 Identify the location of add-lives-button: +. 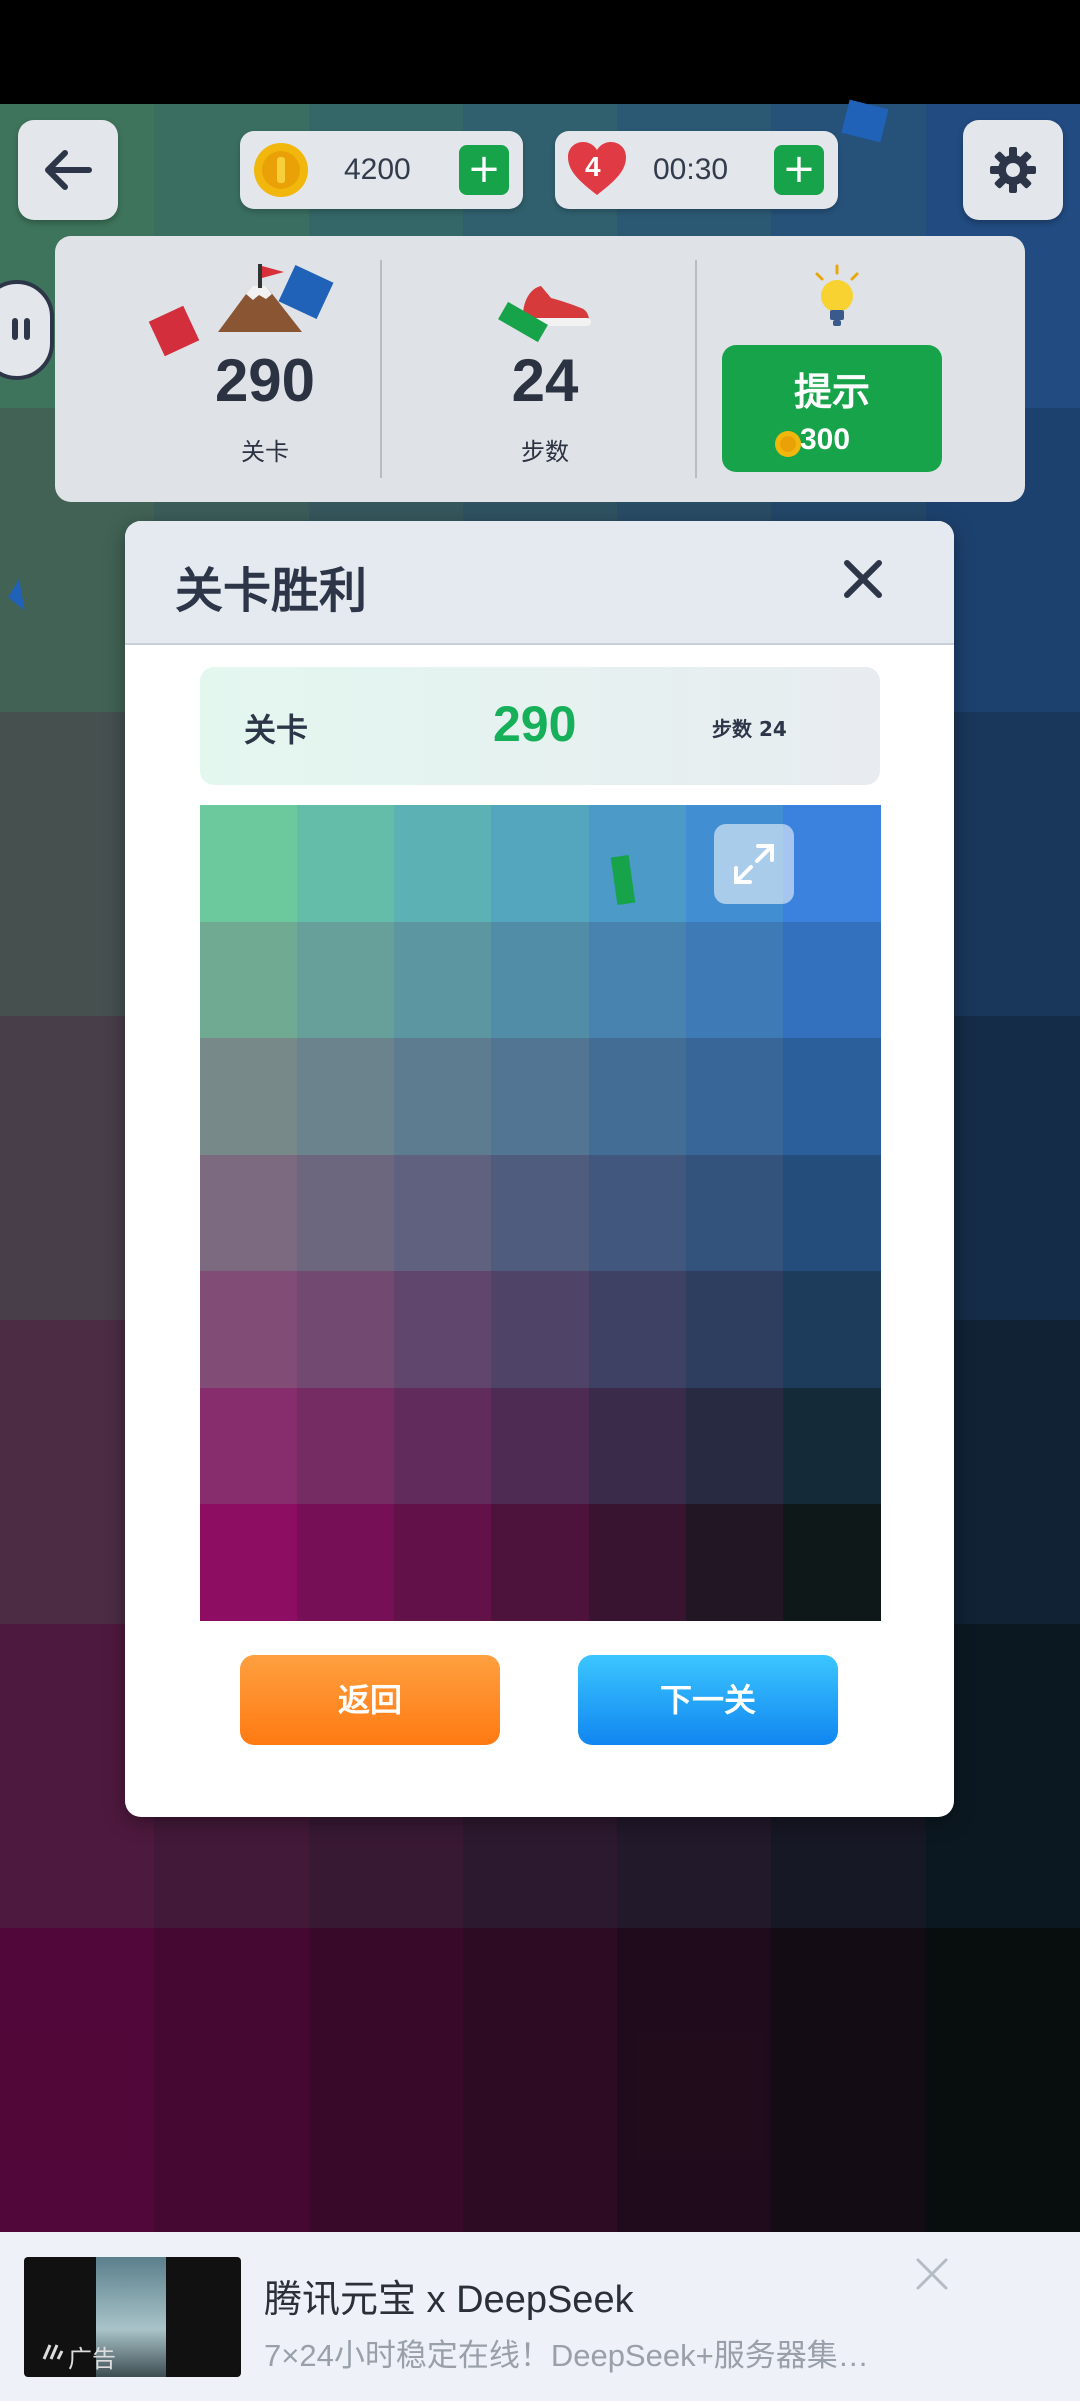
(799, 170).